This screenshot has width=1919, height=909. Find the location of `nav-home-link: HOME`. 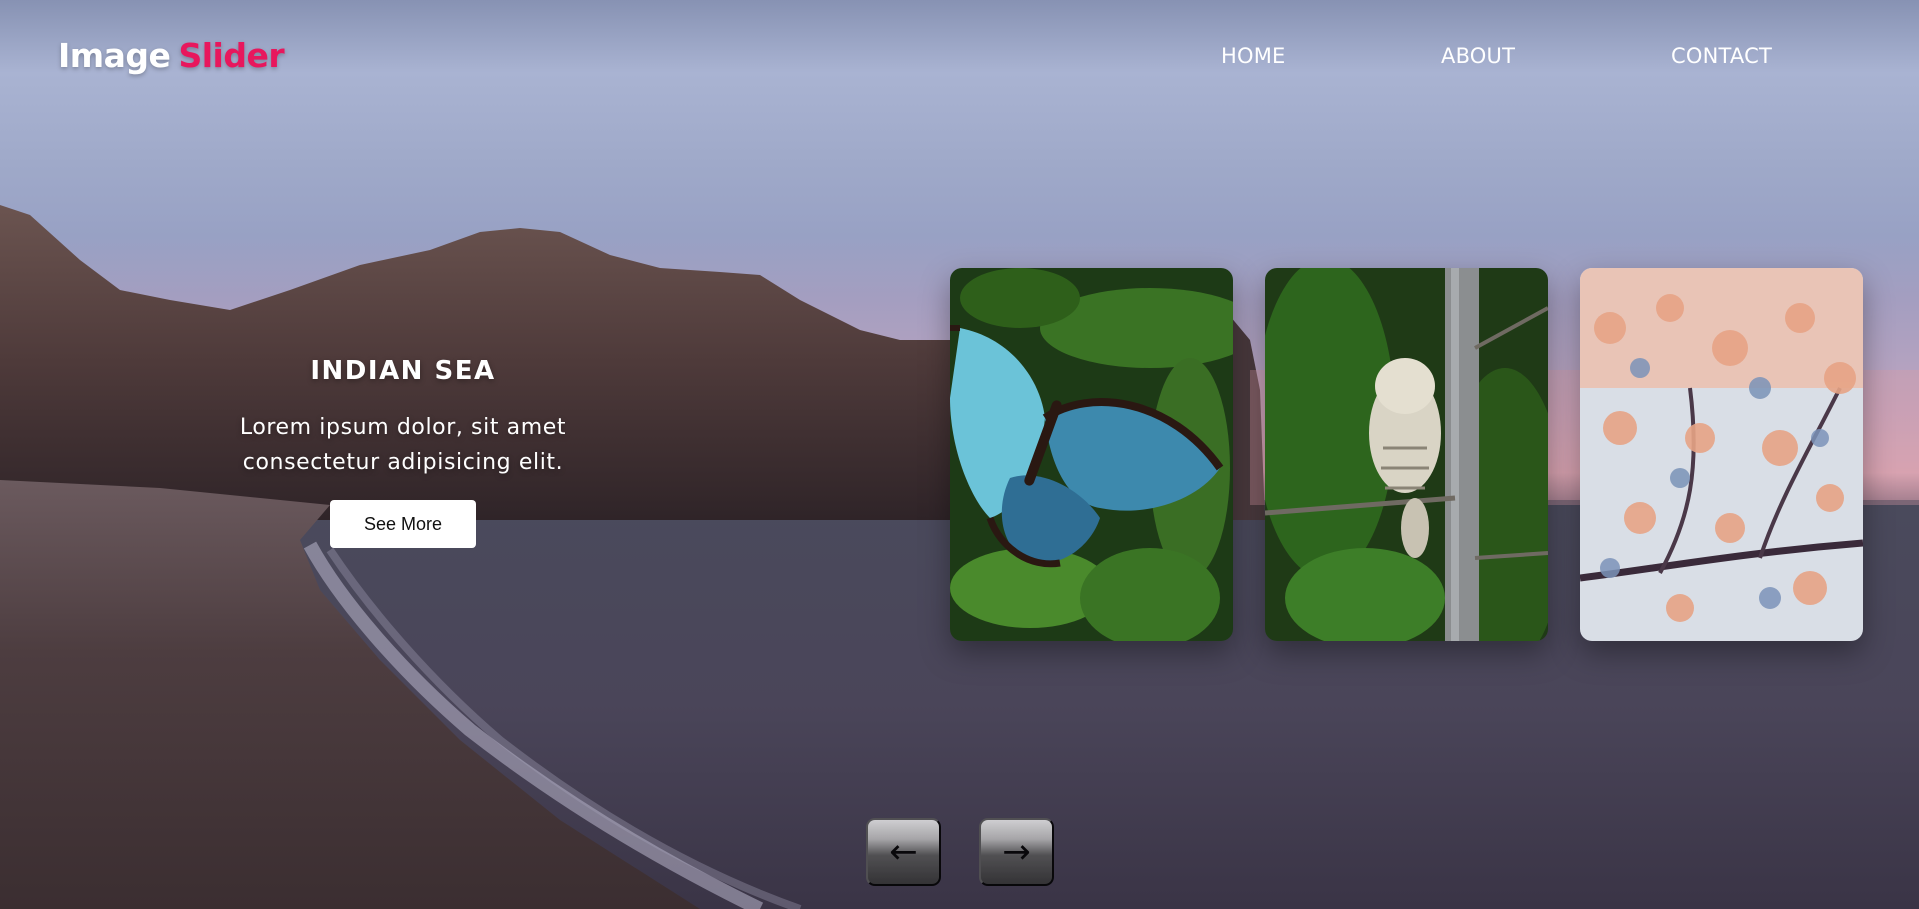

nav-home-link: HOME is located at coordinates (1253, 56).